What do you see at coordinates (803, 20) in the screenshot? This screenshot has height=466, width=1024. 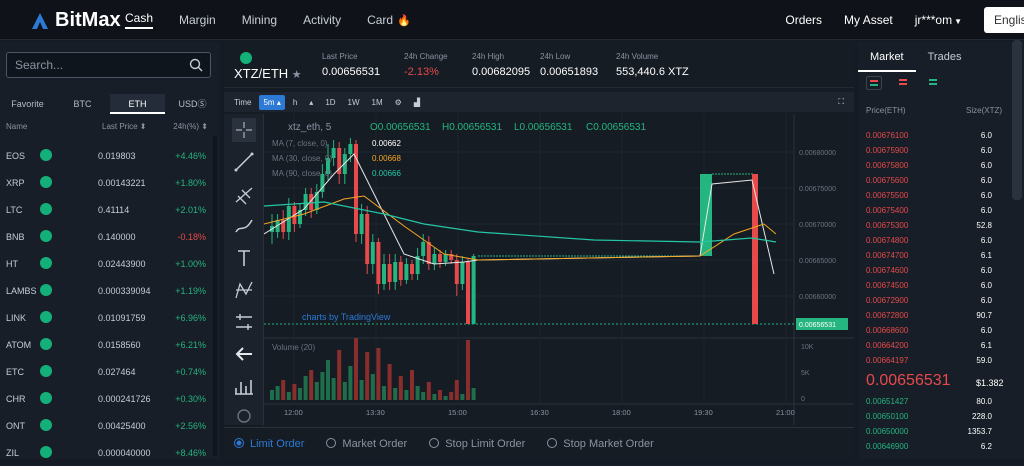 I see `nav-orders: Orders` at bounding box center [803, 20].